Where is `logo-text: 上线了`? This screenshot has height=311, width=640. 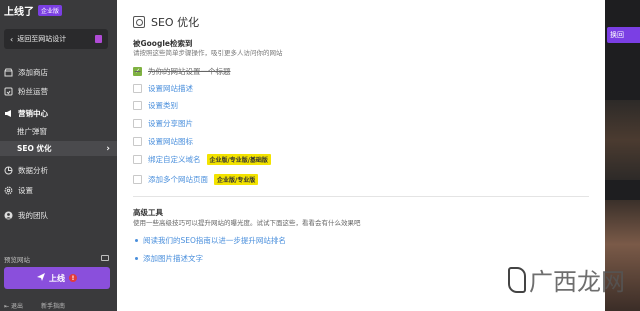 logo-text: 上线了 is located at coordinates (19, 12).